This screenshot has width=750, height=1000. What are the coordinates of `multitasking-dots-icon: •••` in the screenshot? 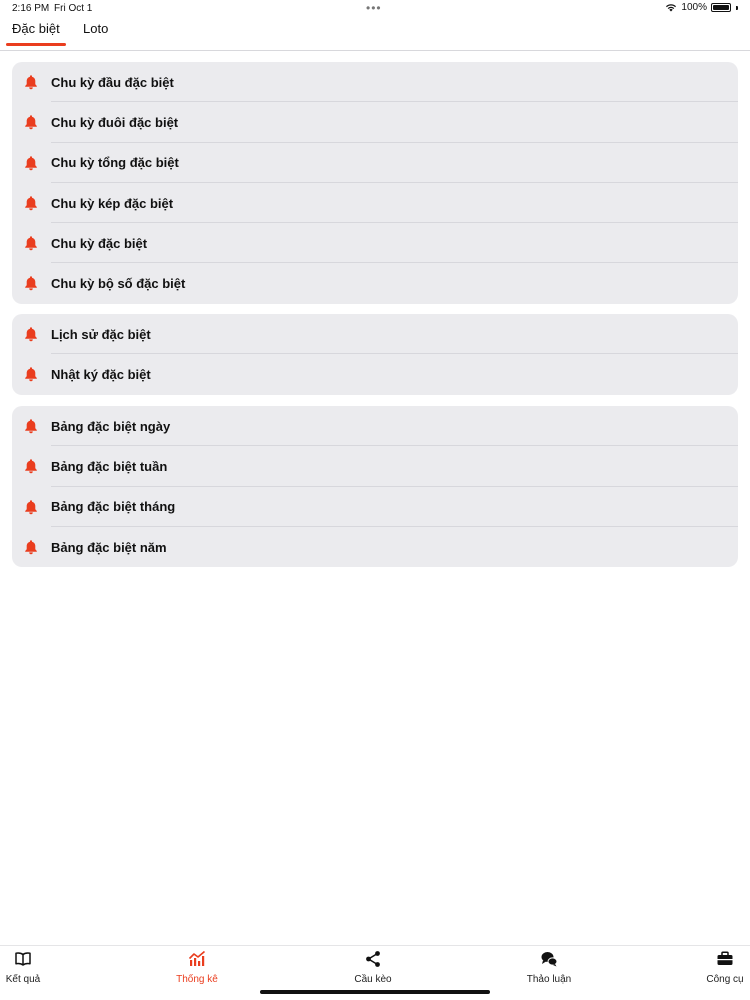 It's located at (374, 8).